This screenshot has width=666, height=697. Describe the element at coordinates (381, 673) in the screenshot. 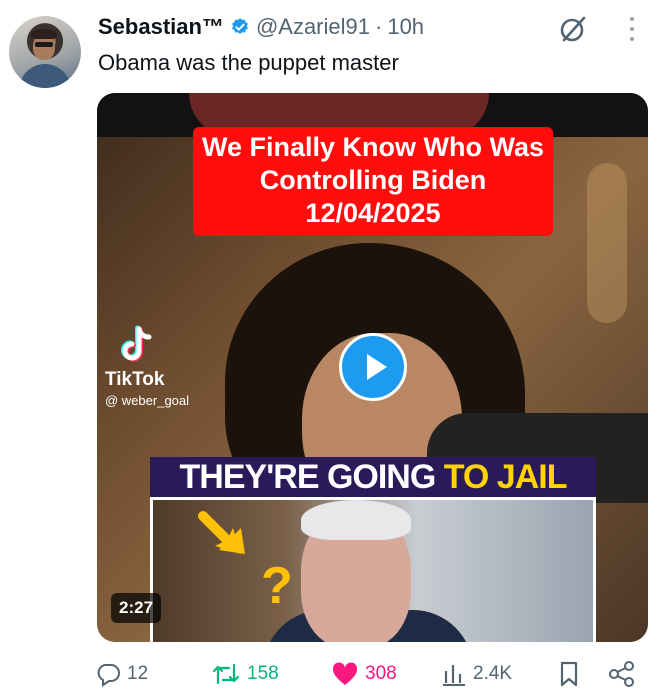

I see `like-count: 308` at that location.